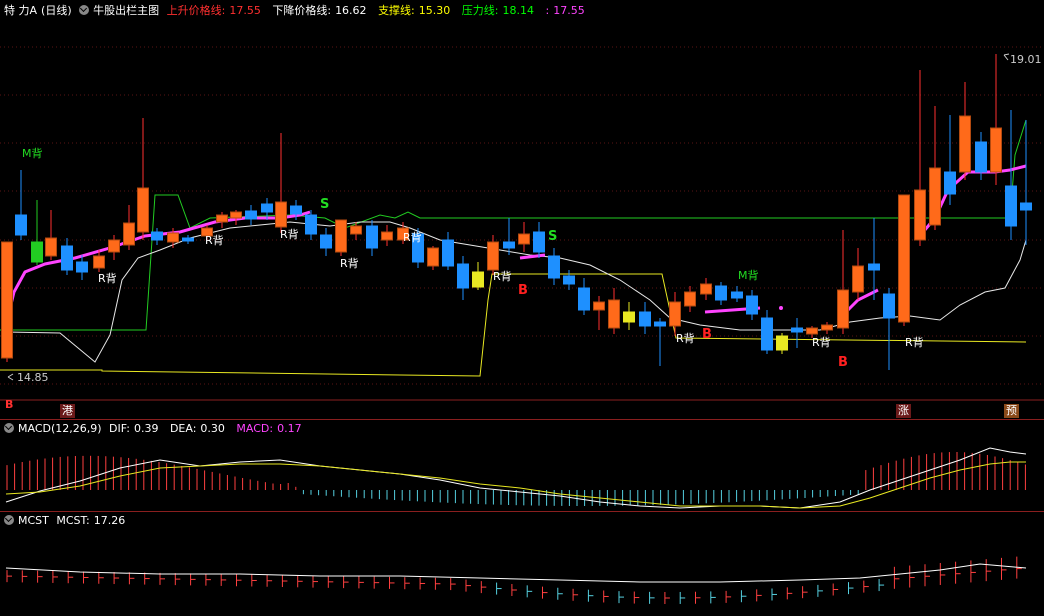  What do you see at coordinates (9, 428) in the screenshot?
I see `macd-settings-gear-icon` at bounding box center [9, 428].